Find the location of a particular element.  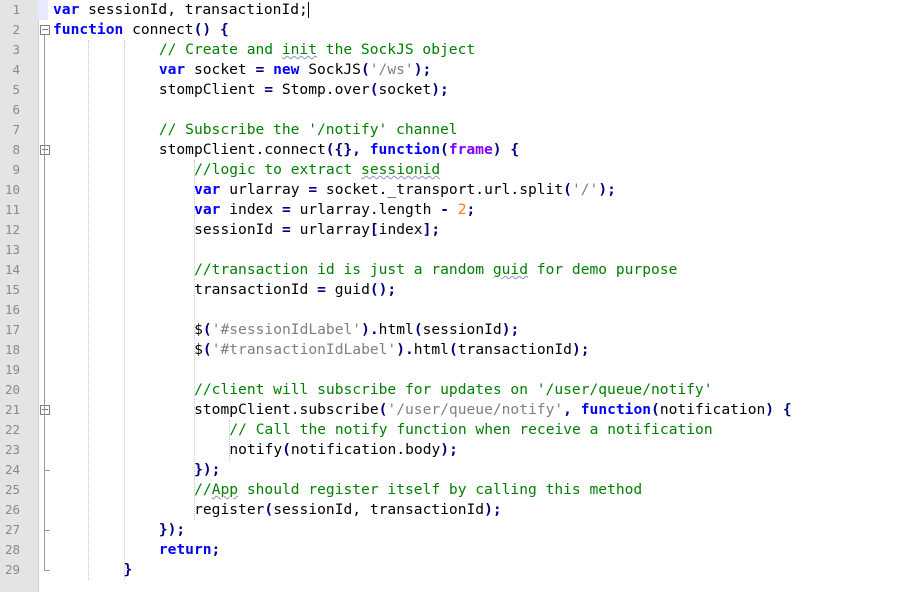

line-number: 5 is located at coordinates (16, 89).